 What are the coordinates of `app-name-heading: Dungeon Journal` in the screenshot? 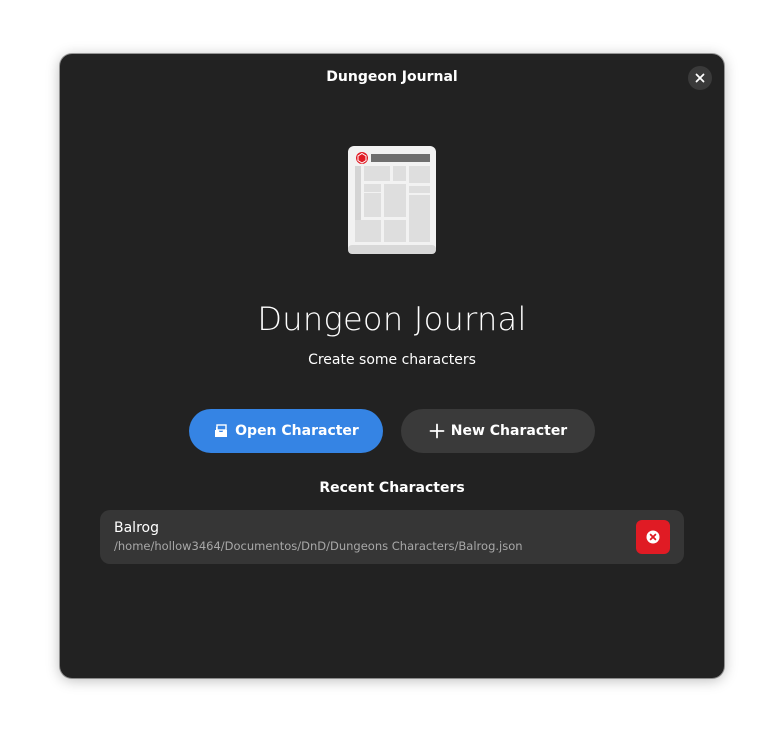 It's located at (392, 319).